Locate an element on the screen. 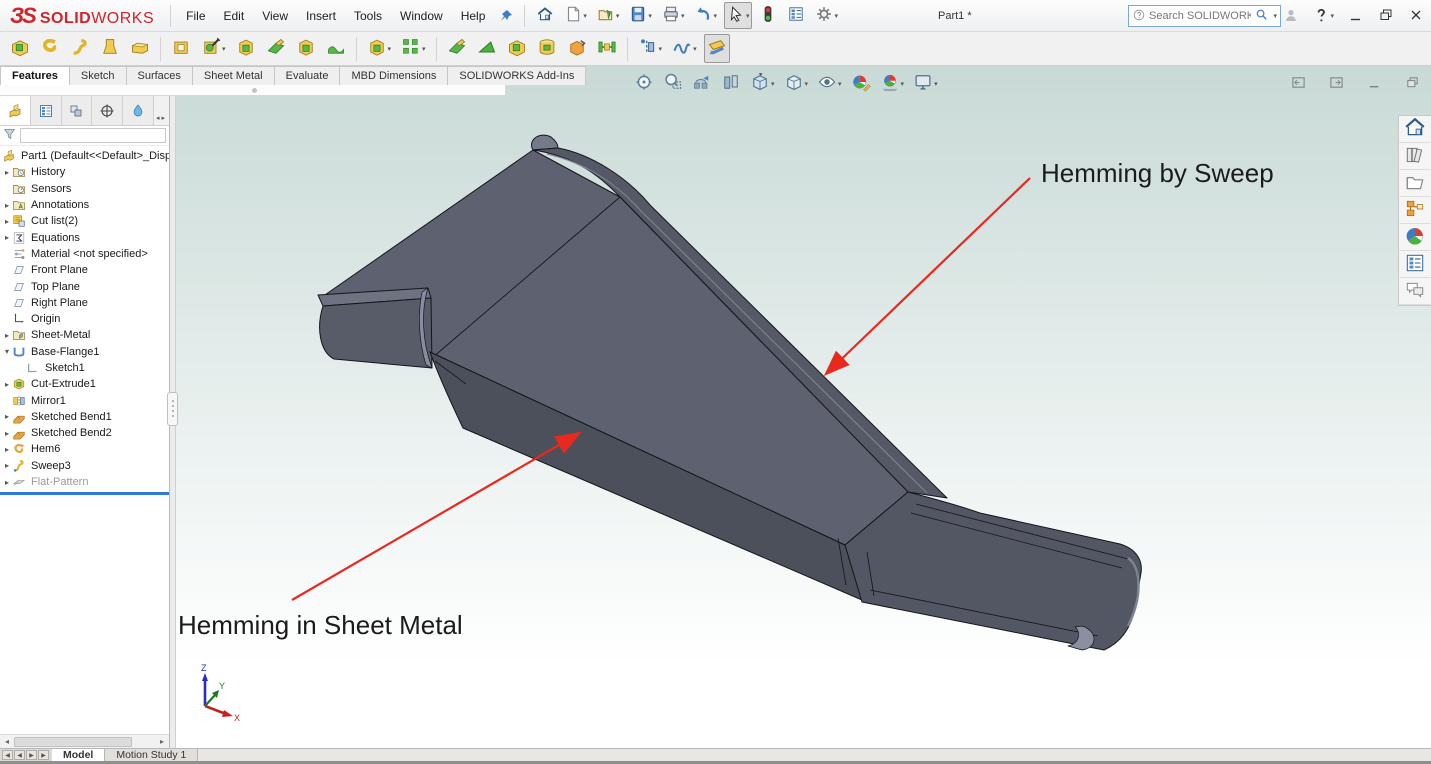 The height and width of the screenshot is (764, 1431). pin-toolbar-icon is located at coordinates (506, 16).